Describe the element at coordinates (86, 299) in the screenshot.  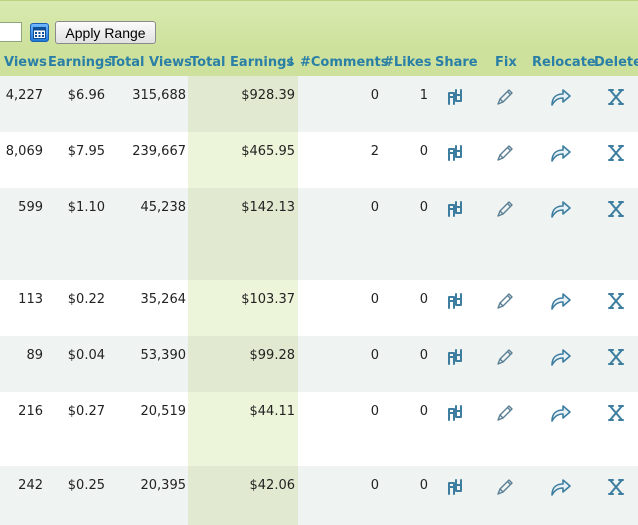
I see `cell-earnings: $0.22` at that location.